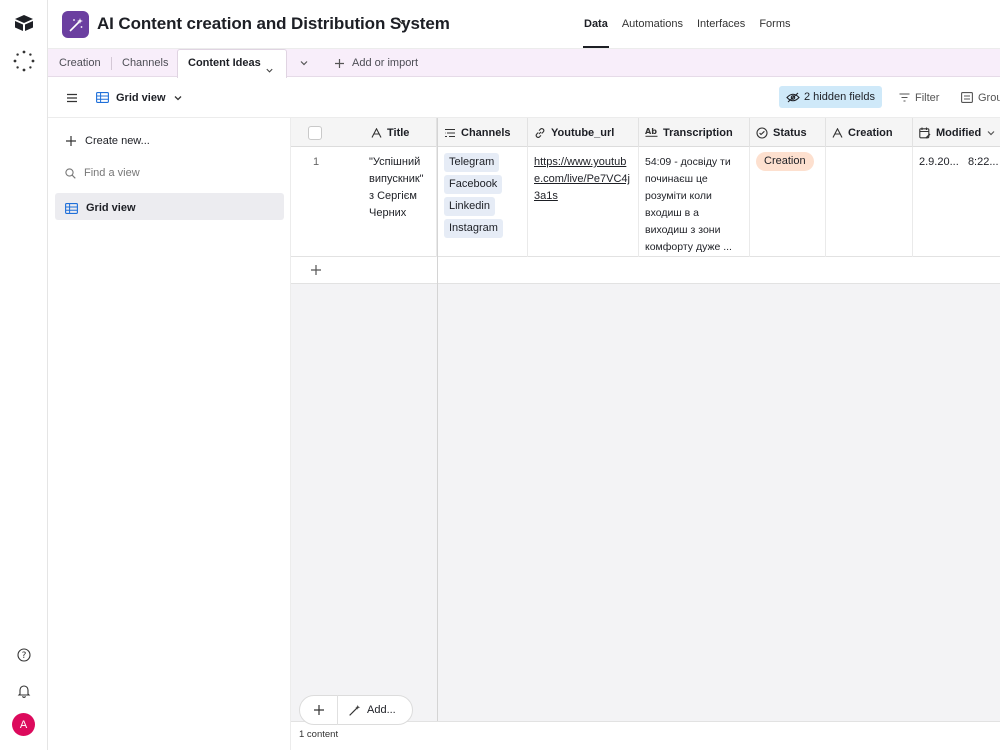 This screenshot has height=750, width=1000. Describe the element at coordinates (596, 33) in the screenshot. I see `nav-data: Data` at that location.